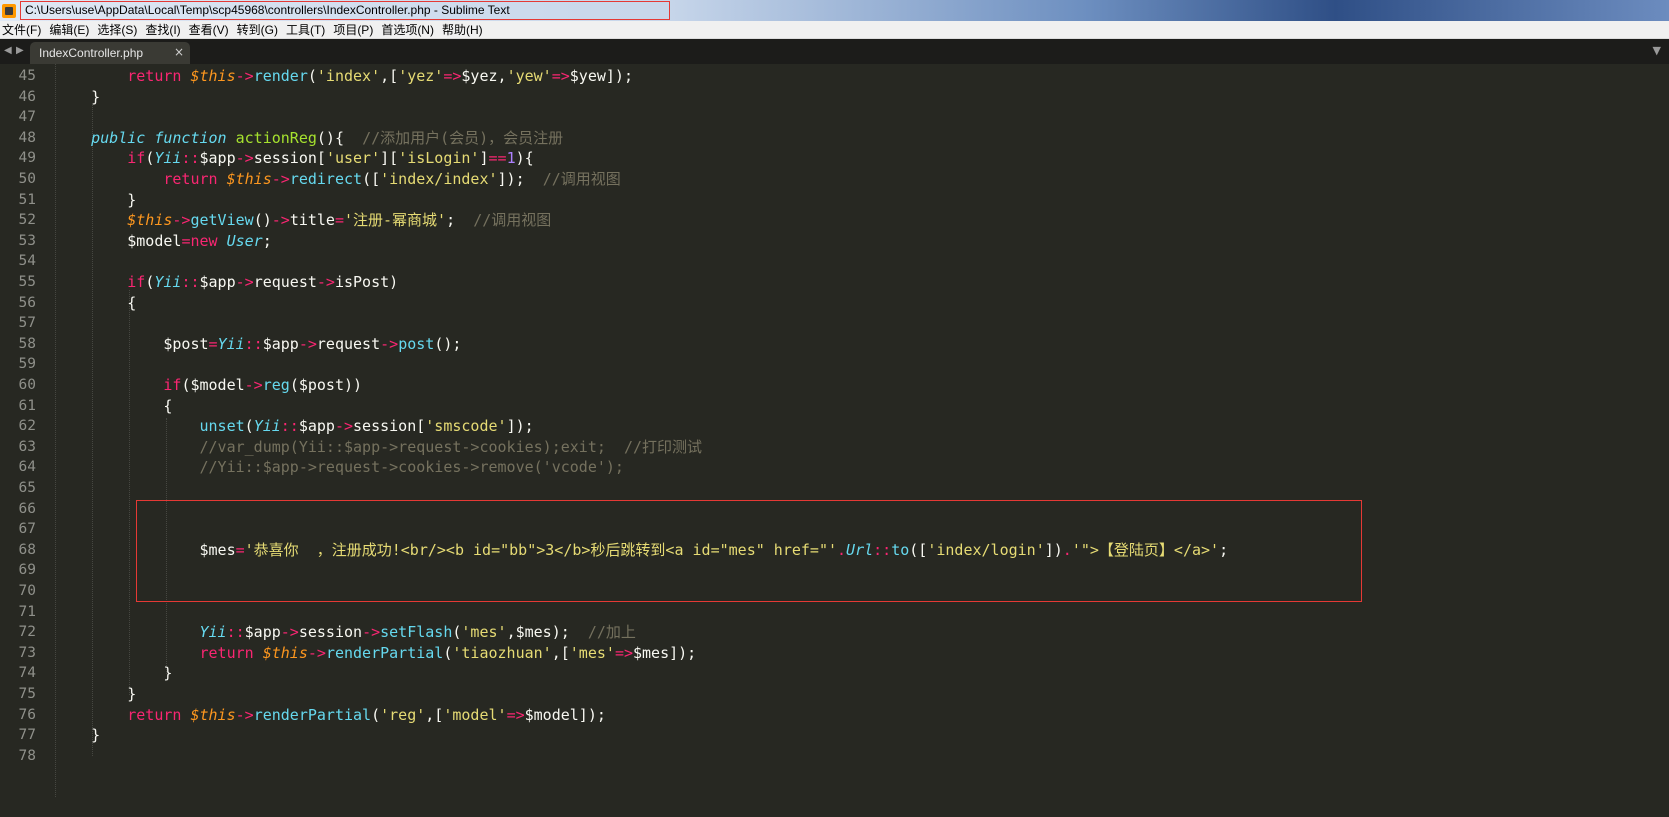 The width and height of the screenshot is (1669, 817). I want to click on code-token: session[, so click(389, 426).